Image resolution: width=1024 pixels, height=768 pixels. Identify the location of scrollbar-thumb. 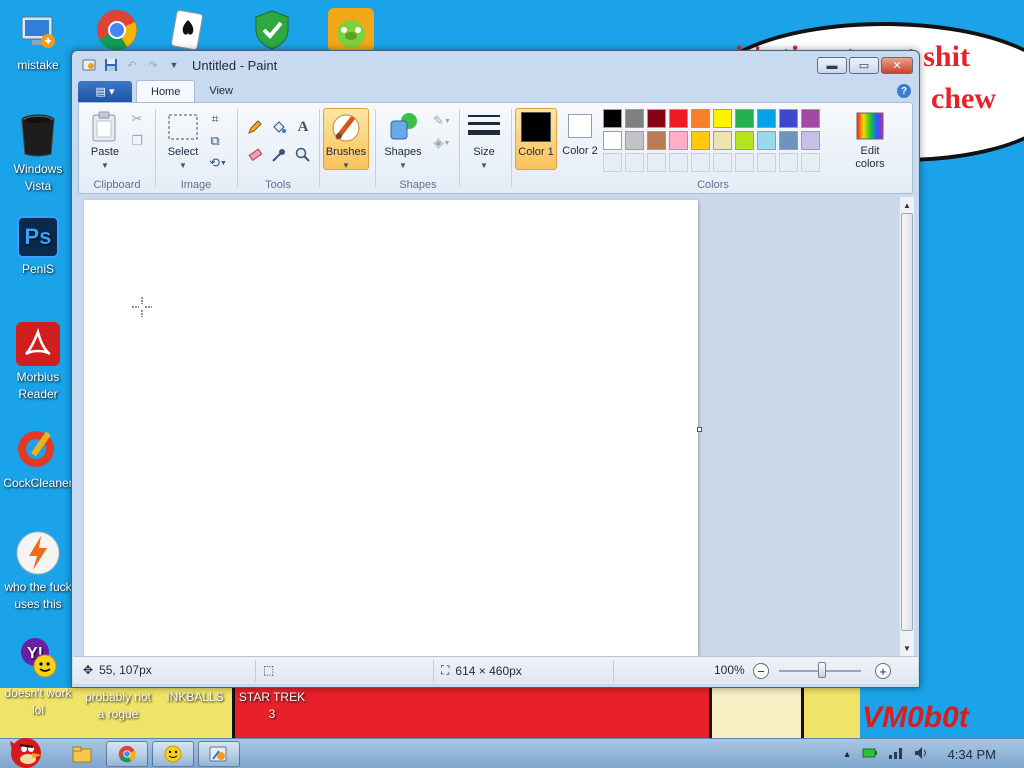
(907, 422).